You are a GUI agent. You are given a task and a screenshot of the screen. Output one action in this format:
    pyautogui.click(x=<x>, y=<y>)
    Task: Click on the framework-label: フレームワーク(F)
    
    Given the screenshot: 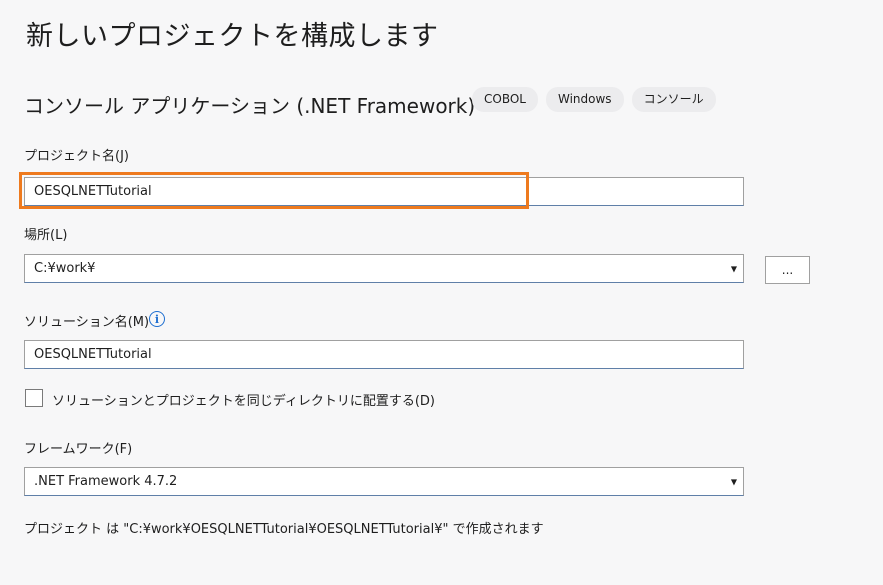 What is the action you would take?
    pyautogui.click(x=78, y=449)
    